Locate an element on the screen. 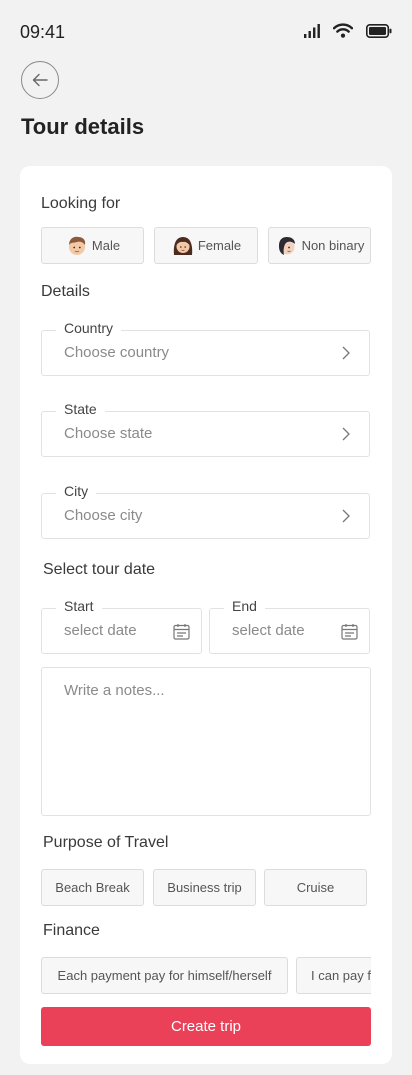 This screenshot has width=412, height=1075. purpose-option-label: Beach Break is located at coordinates (92, 887).